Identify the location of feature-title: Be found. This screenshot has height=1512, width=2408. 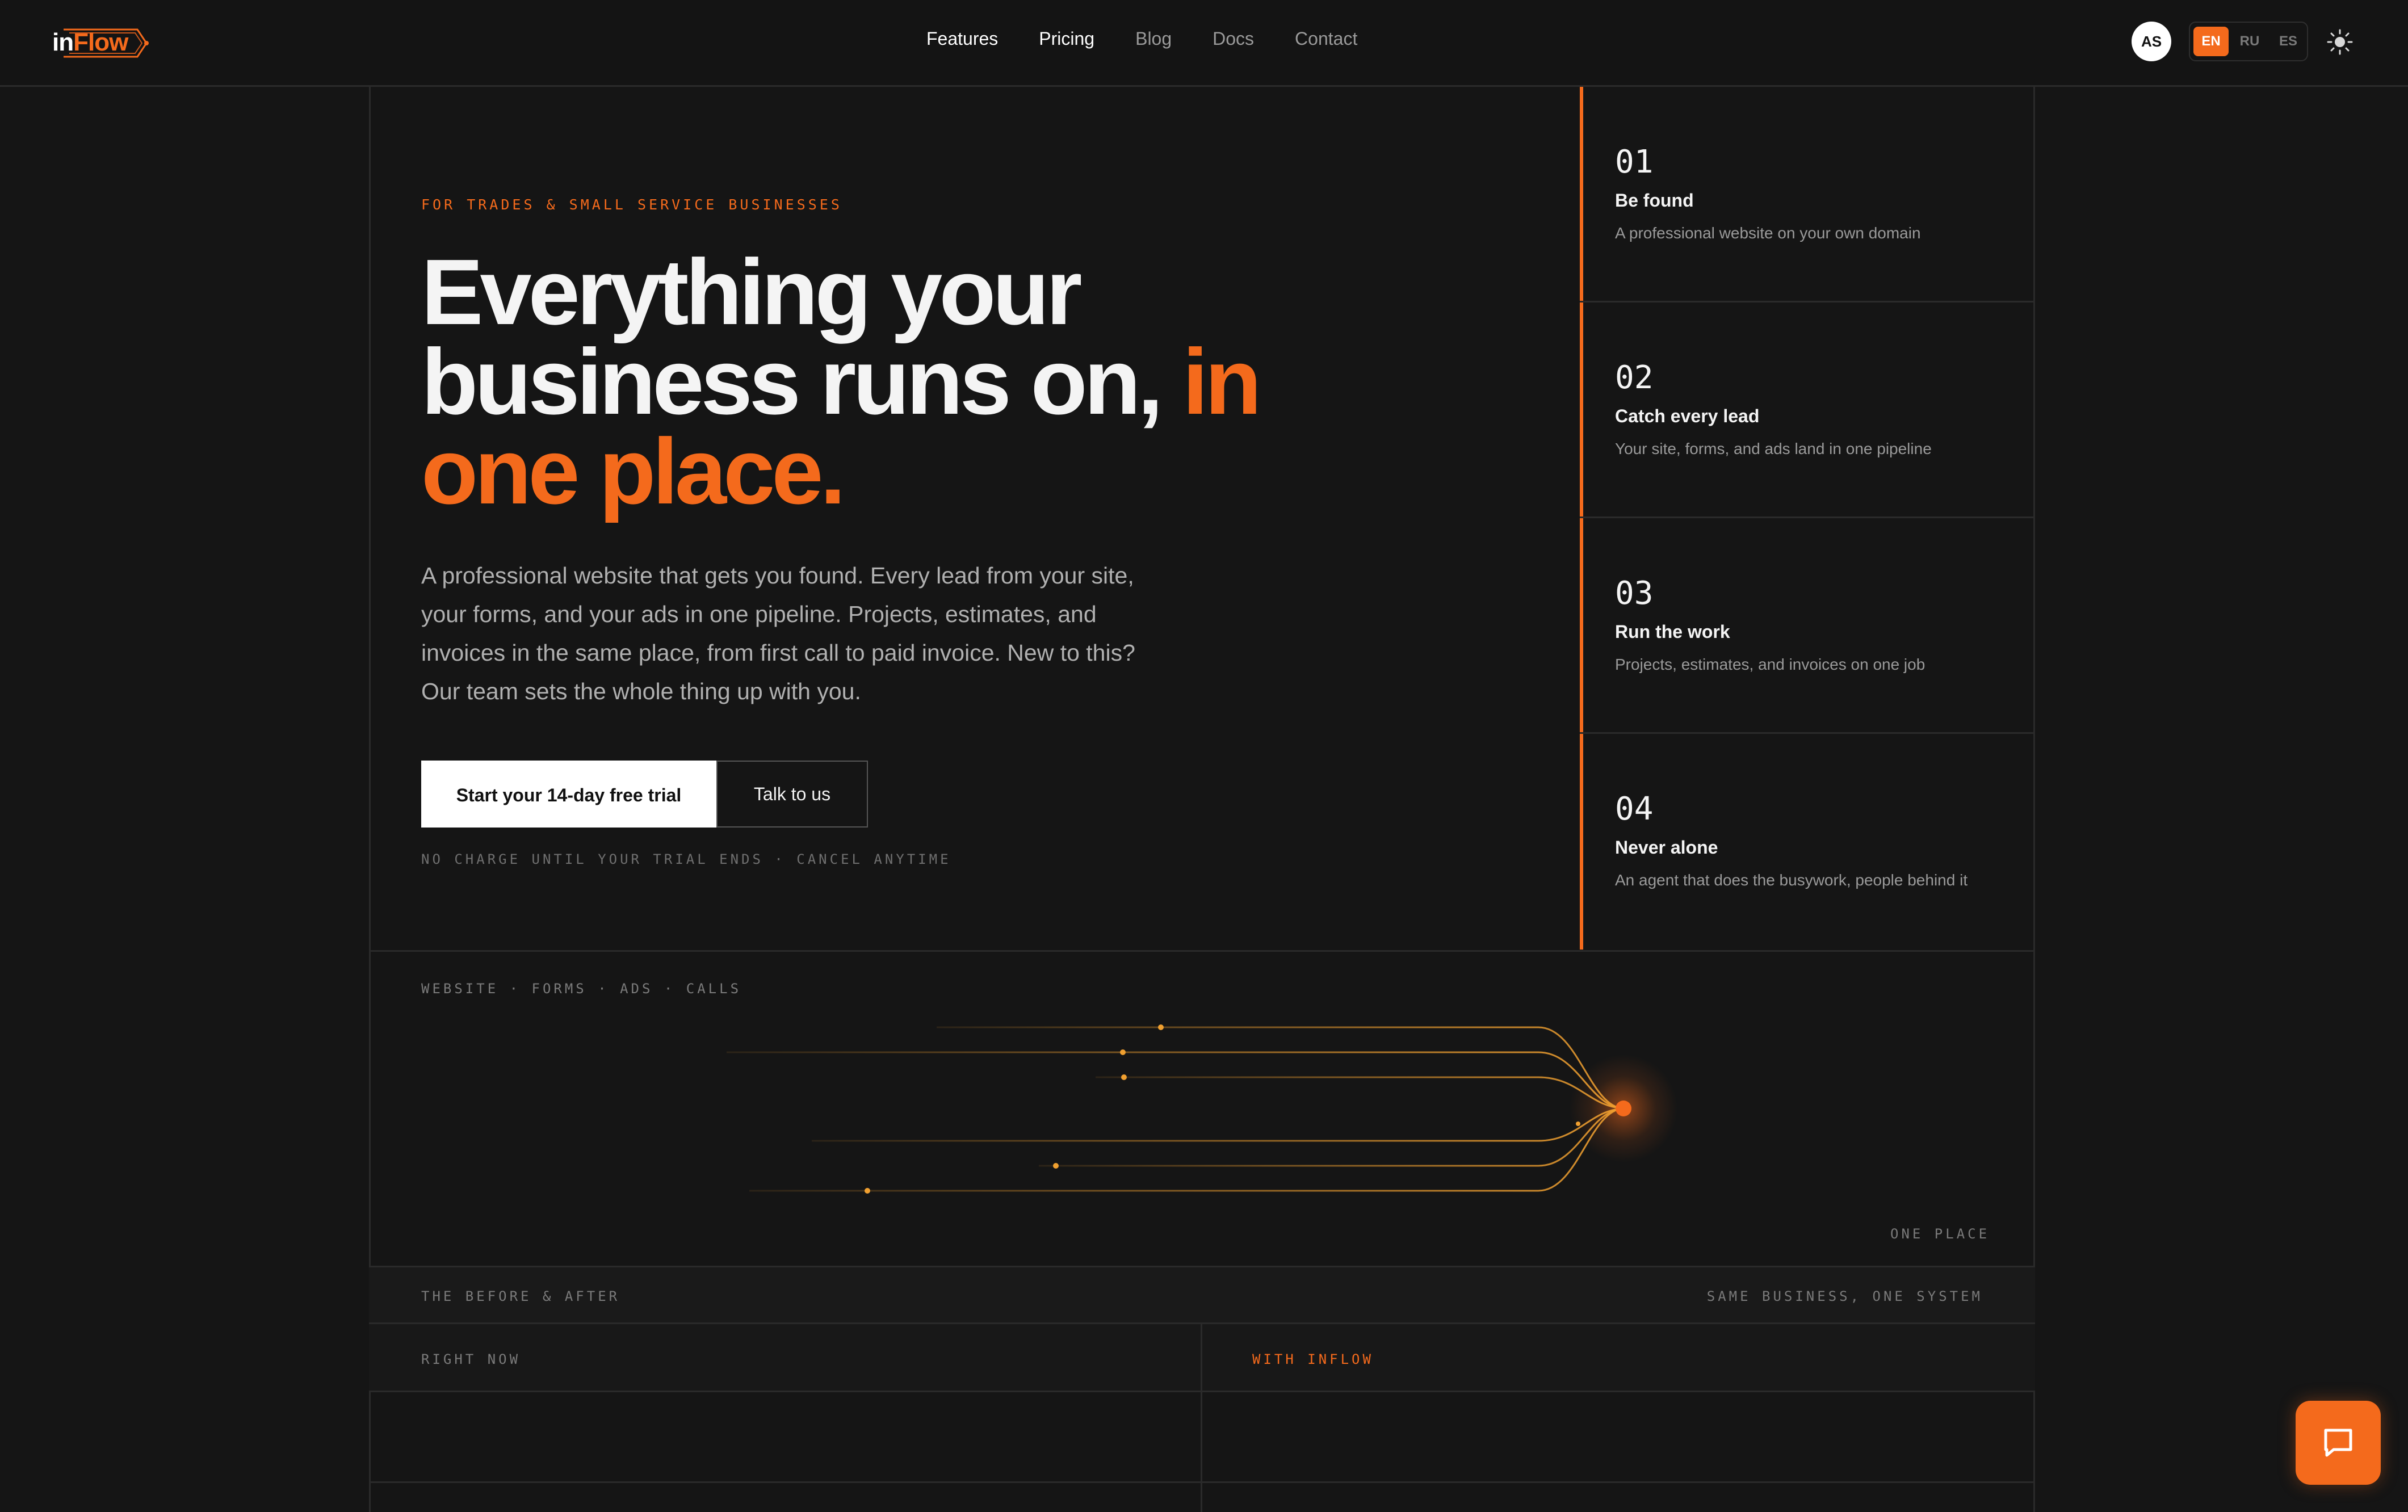
(1654, 200).